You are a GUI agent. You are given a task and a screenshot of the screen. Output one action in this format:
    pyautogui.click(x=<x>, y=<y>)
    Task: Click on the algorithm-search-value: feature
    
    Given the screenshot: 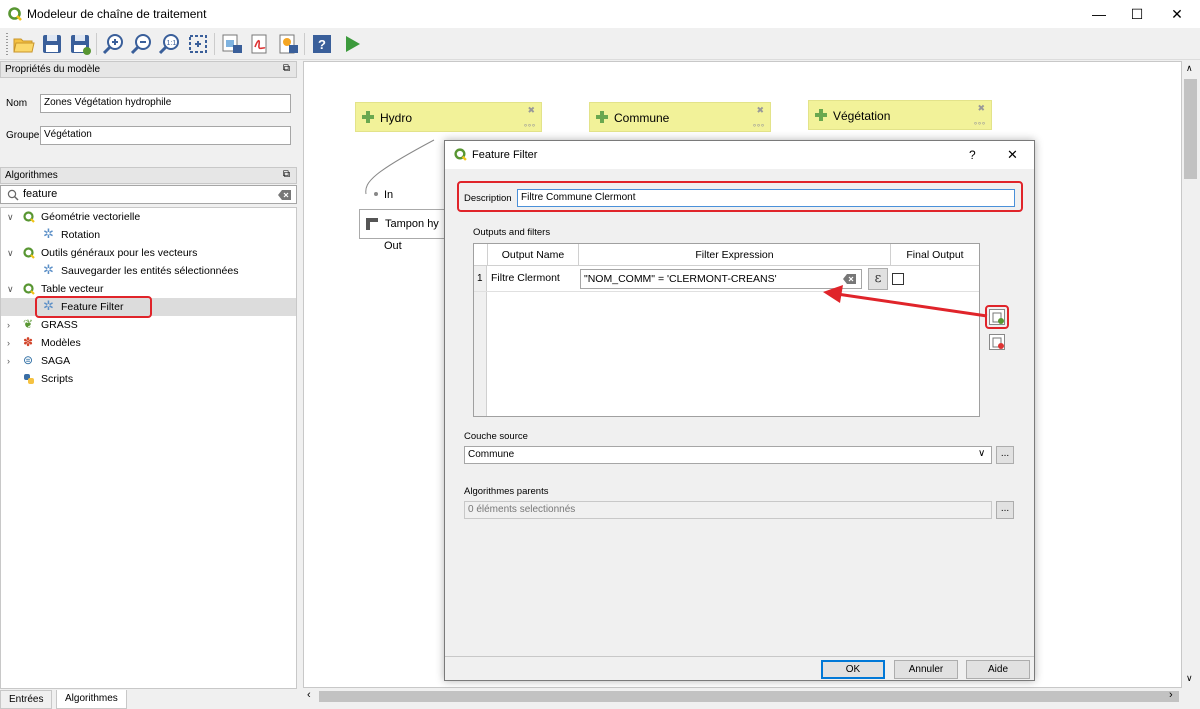 What is the action you would take?
    pyautogui.click(x=40, y=194)
    